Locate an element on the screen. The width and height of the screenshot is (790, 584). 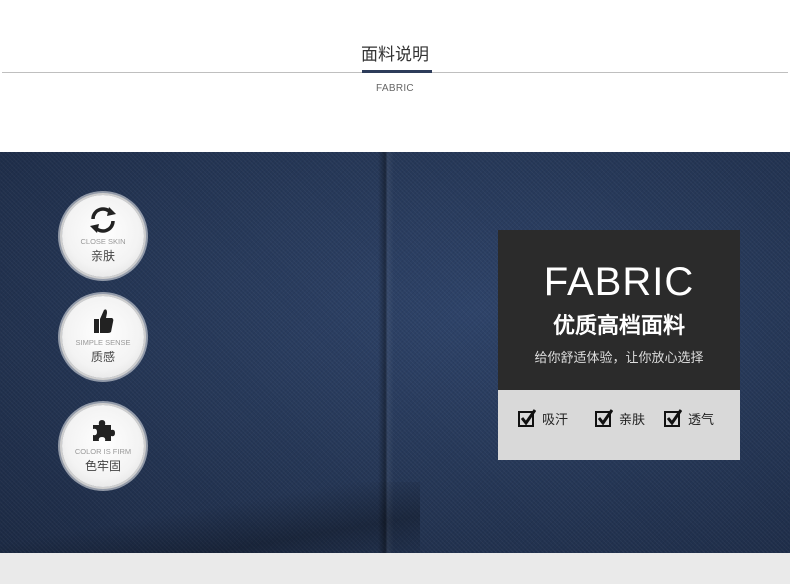
badge-label-cn: 亲肤 is located at coordinates (102, 256).